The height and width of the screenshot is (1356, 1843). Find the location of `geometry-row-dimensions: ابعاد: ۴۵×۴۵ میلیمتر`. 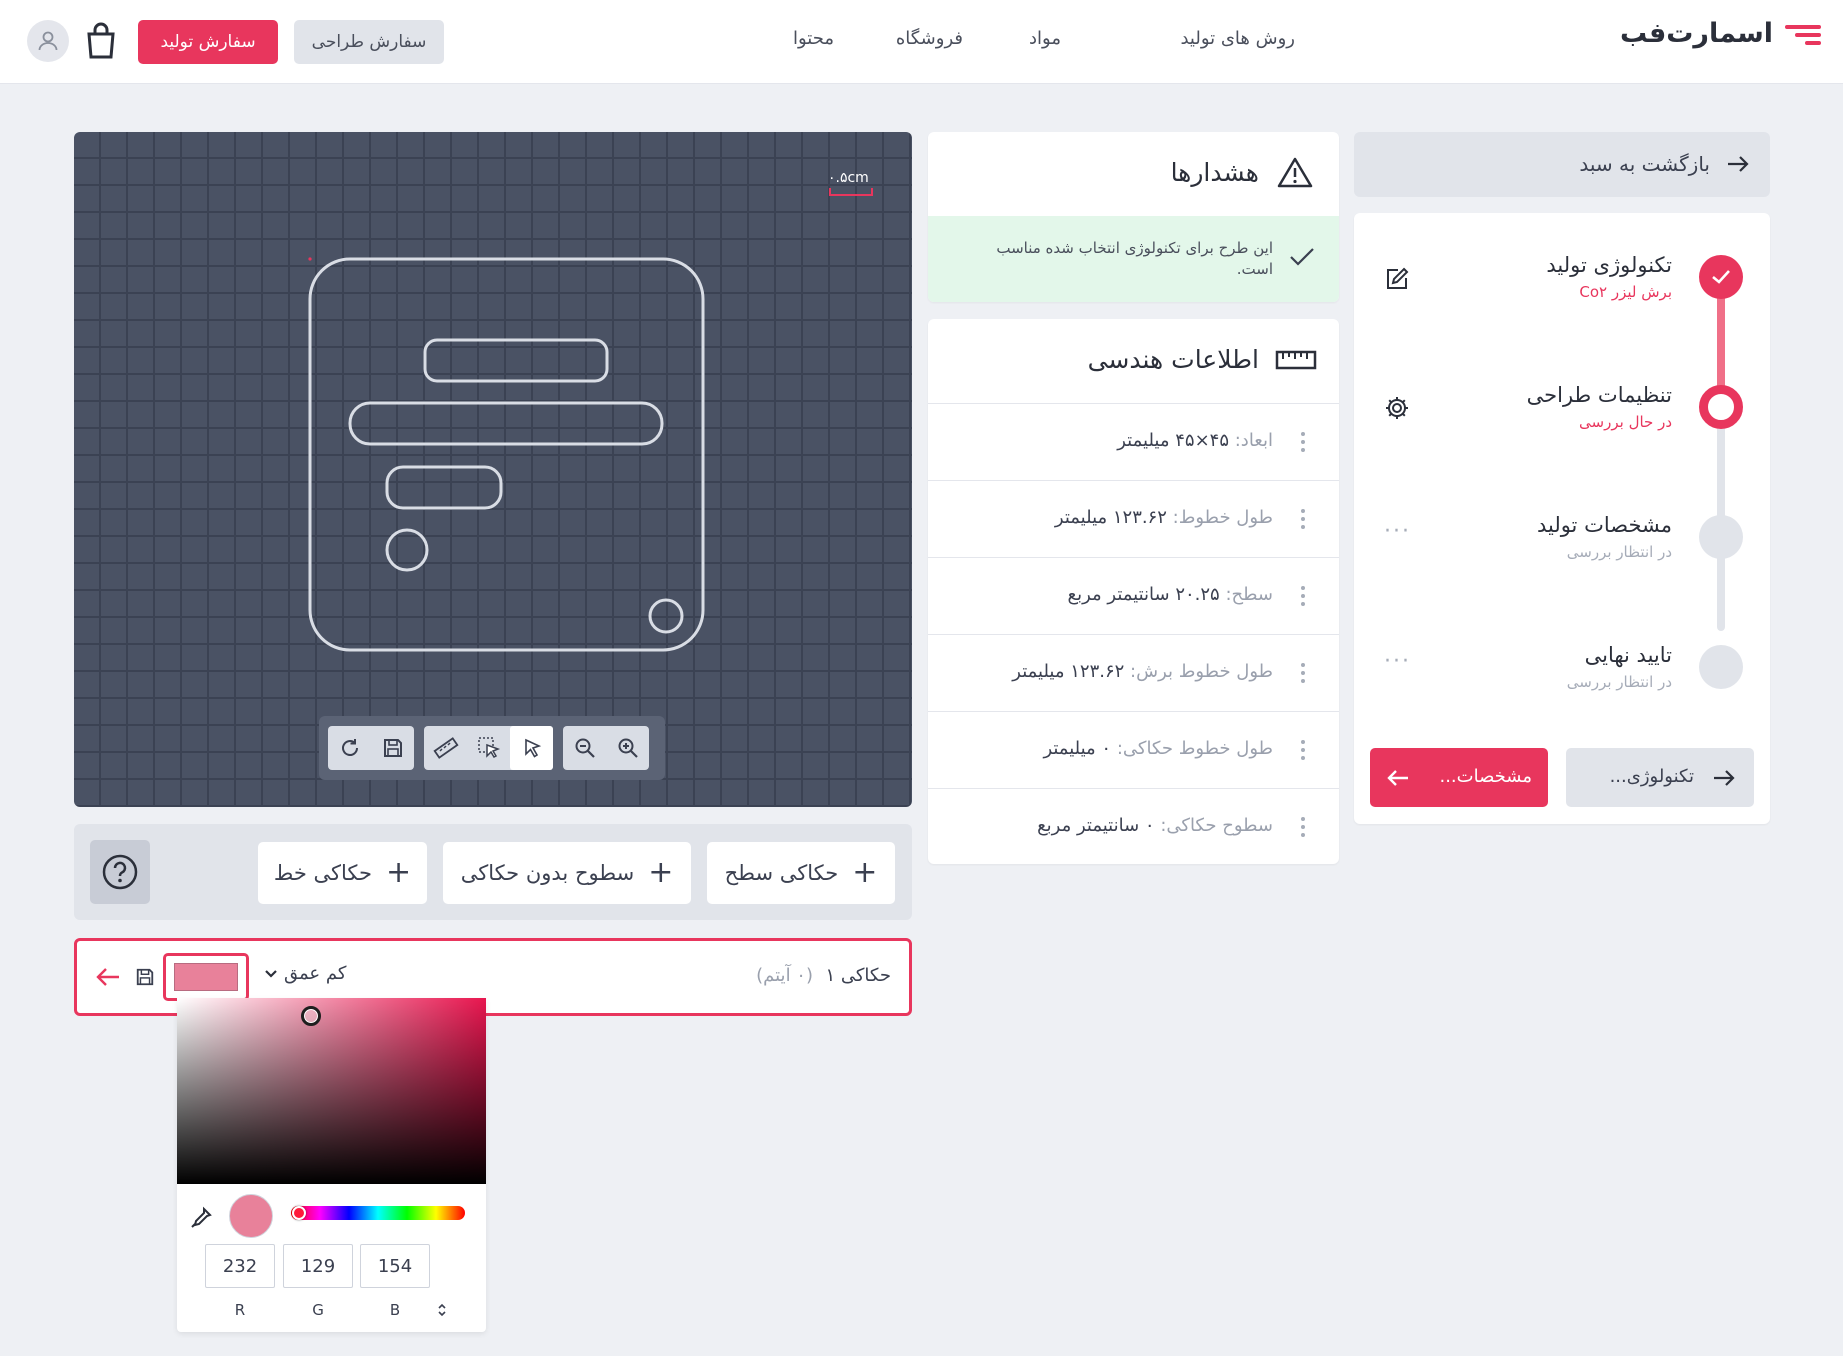

geometry-row-dimensions: ابعاد: ۴۵×۴۵ میلیمتر is located at coordinates (1133, 441).